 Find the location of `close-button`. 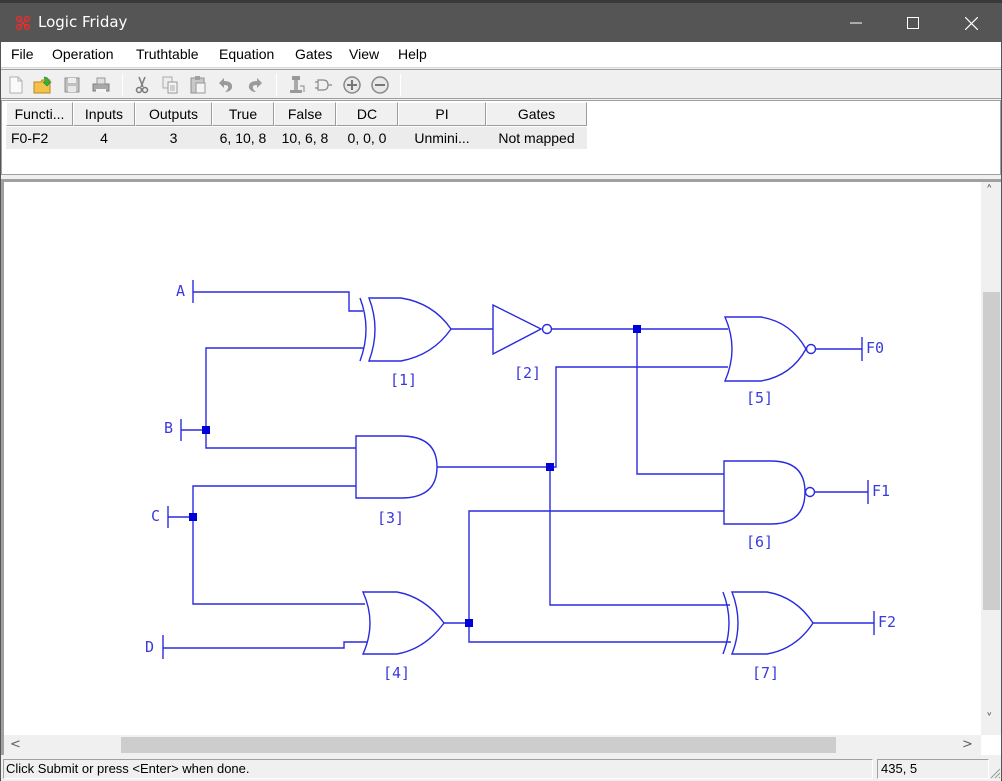

close-button is located at coordinates (971, 23).